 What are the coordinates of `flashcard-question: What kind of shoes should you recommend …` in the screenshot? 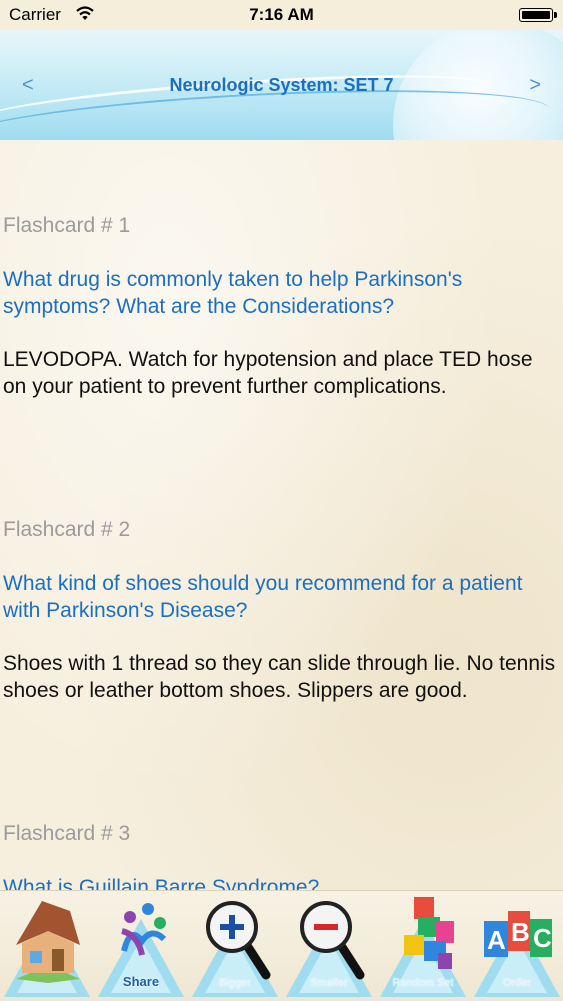 It's located at (263, 597).